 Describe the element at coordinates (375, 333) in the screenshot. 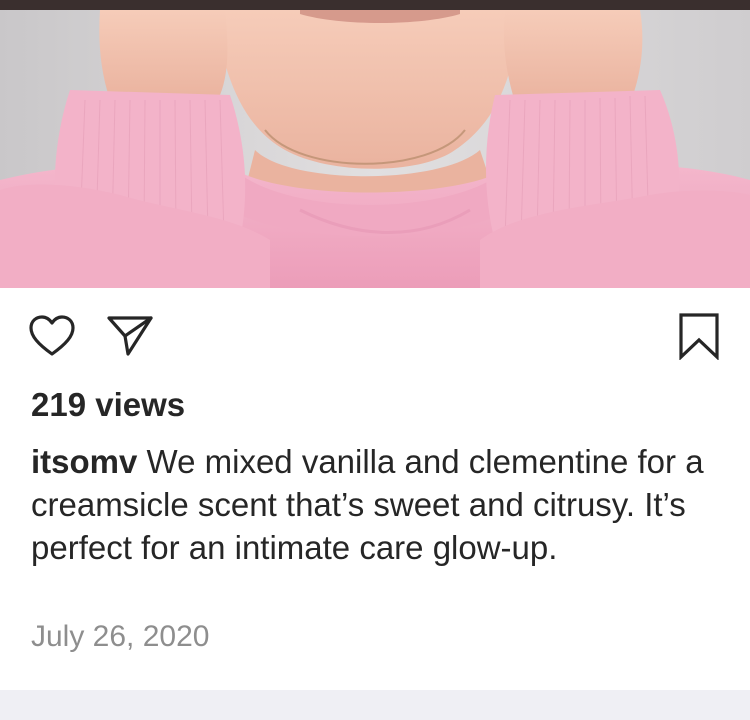

I see `action-bar` at that location.